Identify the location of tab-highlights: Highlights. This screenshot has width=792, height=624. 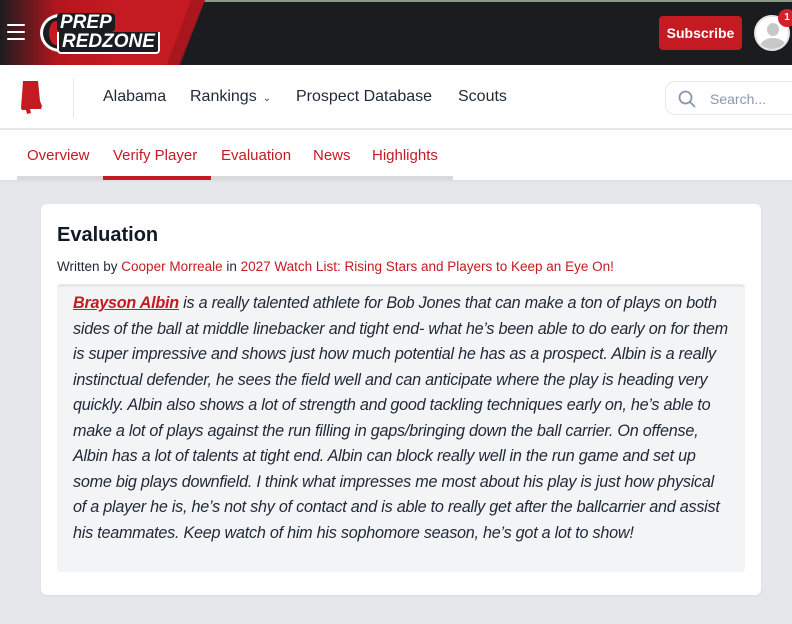
(405, 156).